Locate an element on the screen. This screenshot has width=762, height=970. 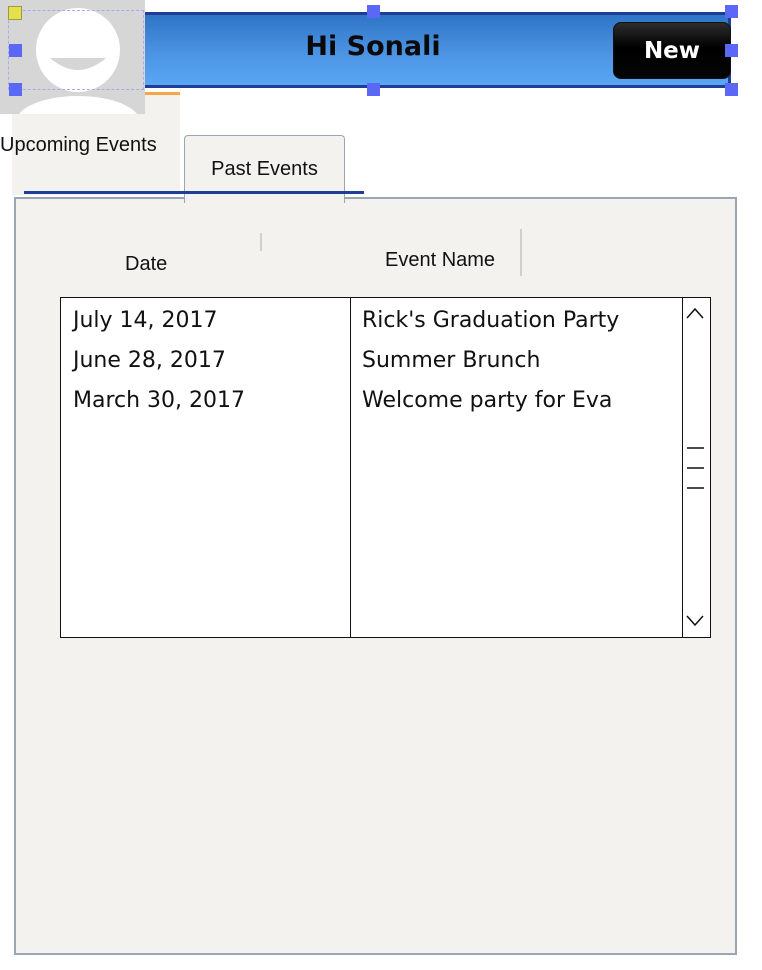
list-item-event: Rick's Graduation Party is located at coordinates (490, 320).